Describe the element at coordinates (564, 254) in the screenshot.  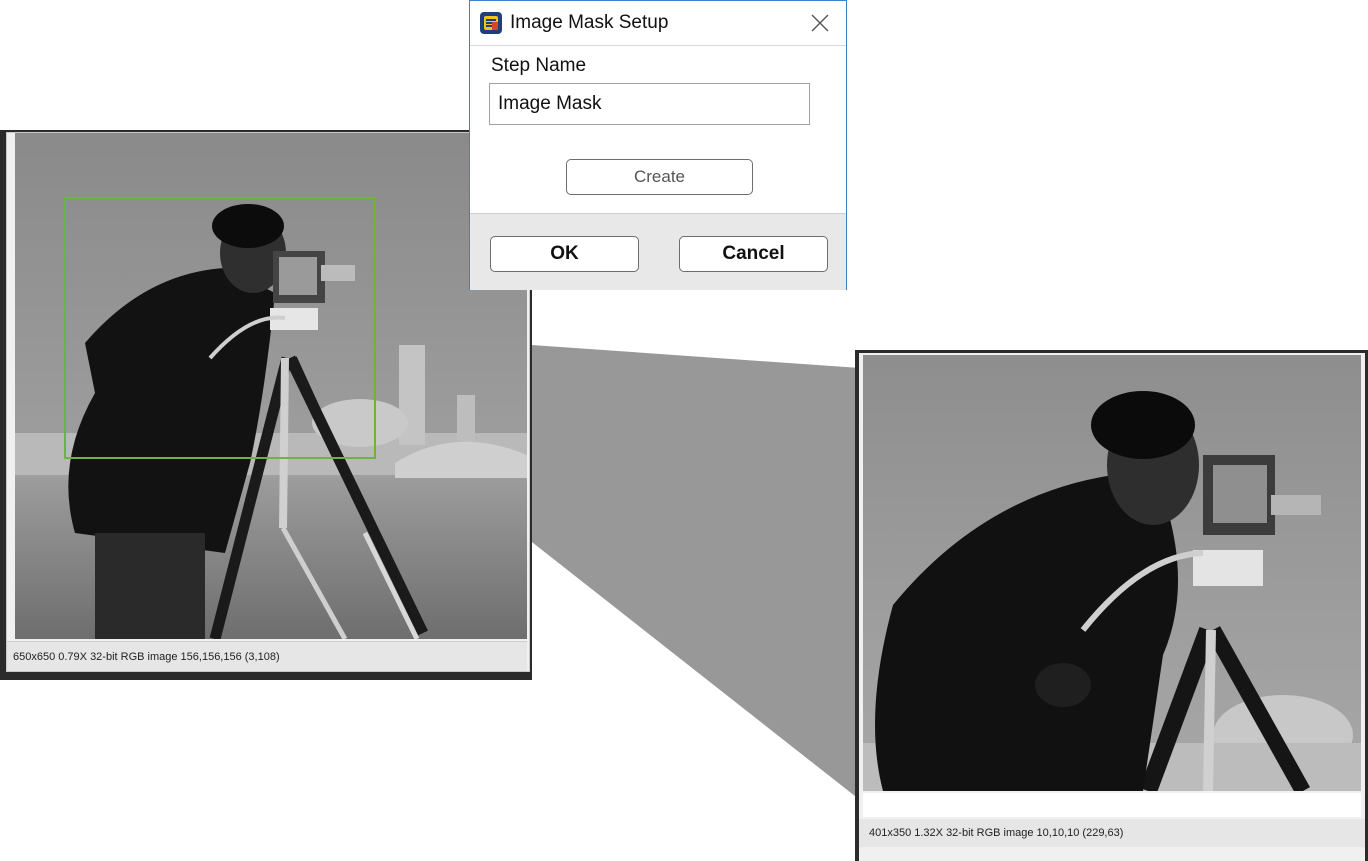
I see `ok-button: OK` at that location.